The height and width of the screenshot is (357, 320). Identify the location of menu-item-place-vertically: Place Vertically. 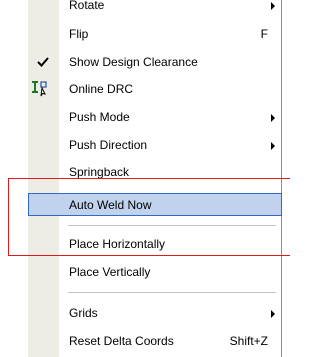
(155, 272).